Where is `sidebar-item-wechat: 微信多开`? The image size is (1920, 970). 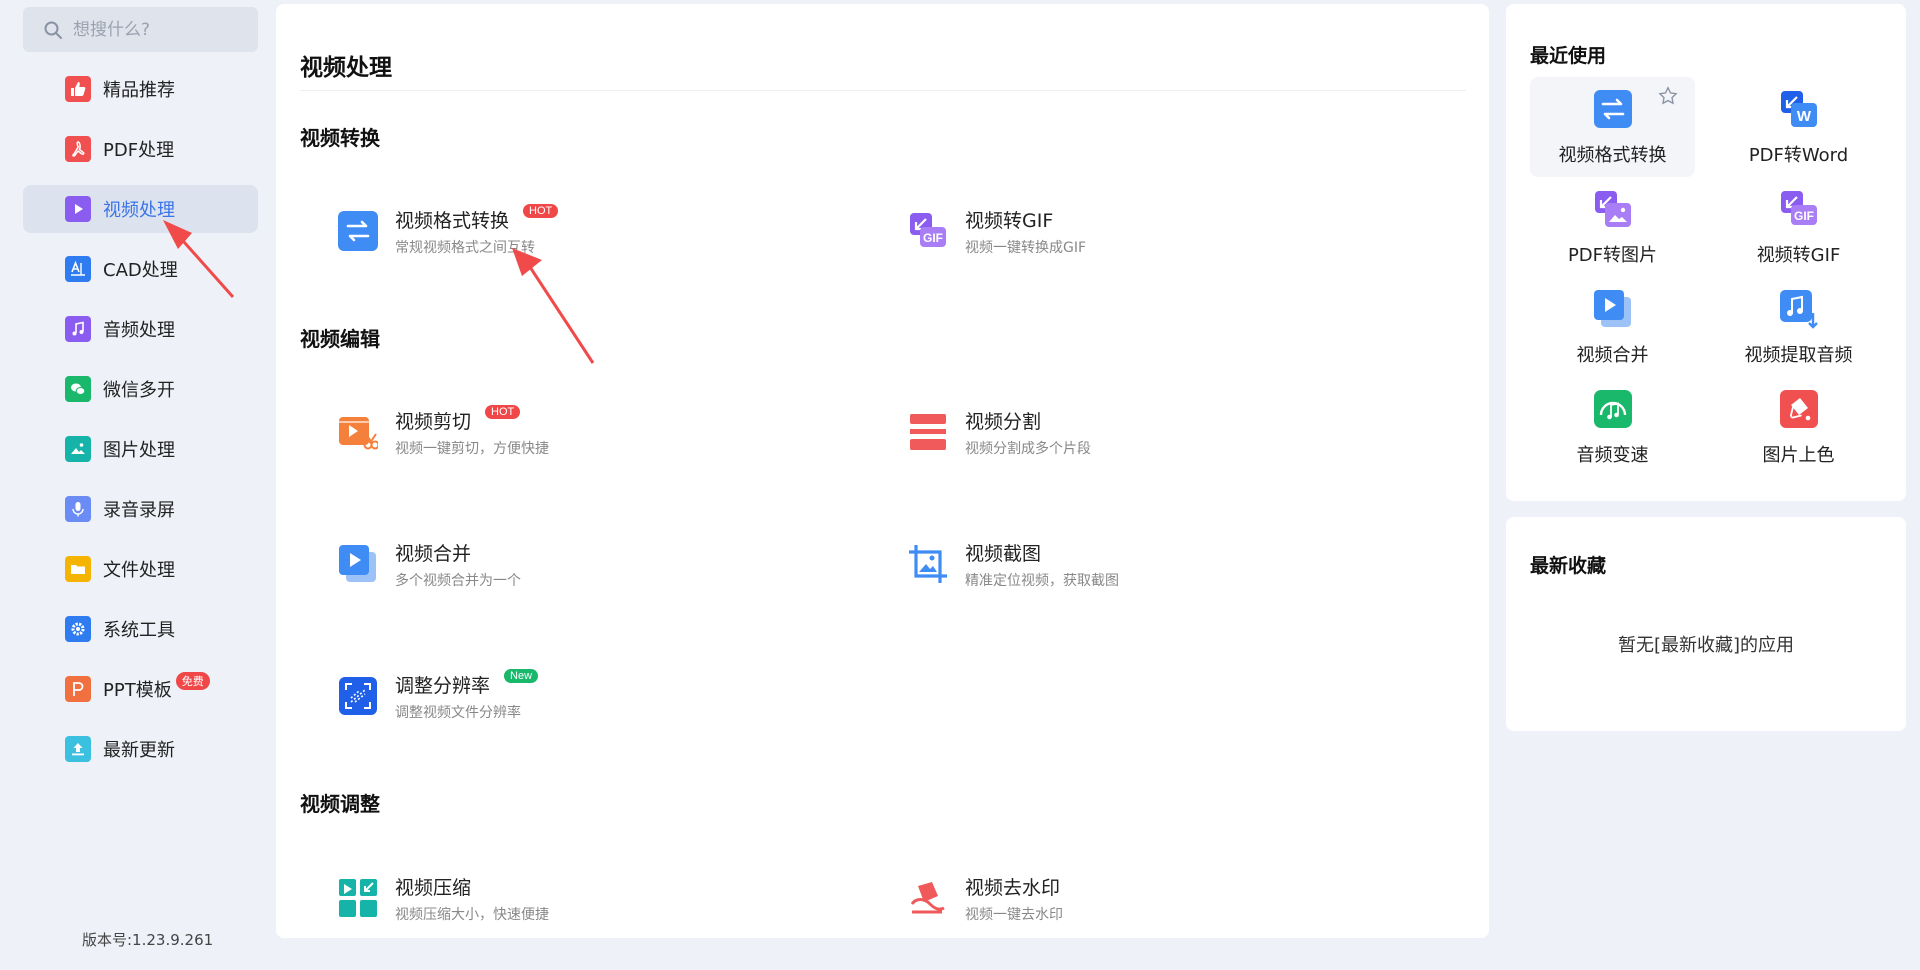
sidebar-item-wechat: 微信多开 is located at coordinates (140, 389).